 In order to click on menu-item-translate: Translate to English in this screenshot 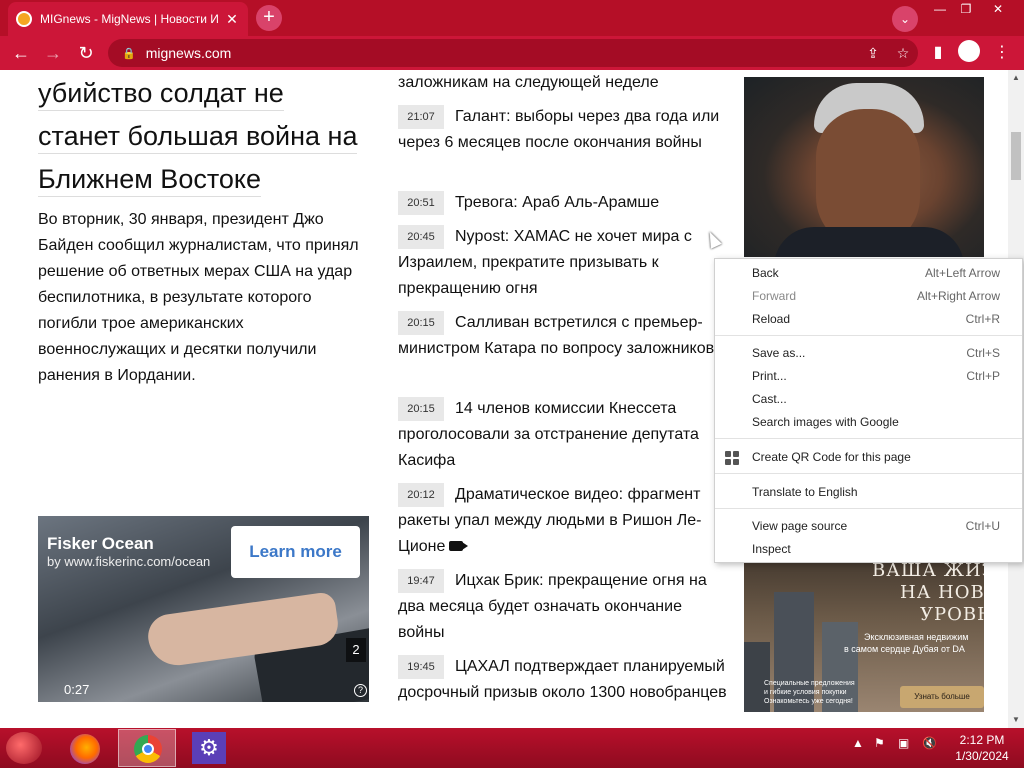, I will do `click(868, 492)`.